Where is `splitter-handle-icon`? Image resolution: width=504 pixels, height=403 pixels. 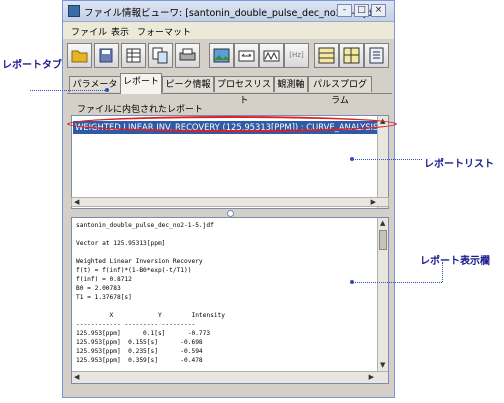 splitter-handle-icon is located at coordinates (230, 213).